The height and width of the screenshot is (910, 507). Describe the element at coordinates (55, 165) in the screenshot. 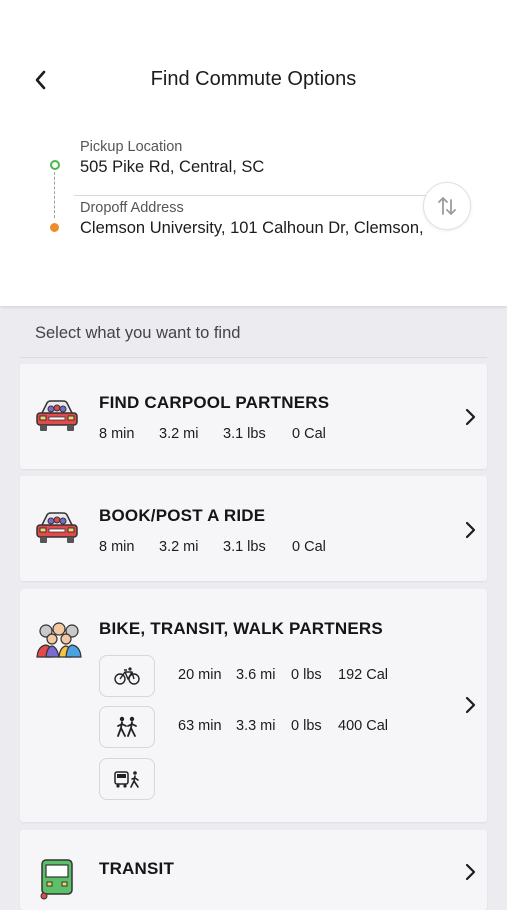

I see `pickup-dot-icon` at that location.